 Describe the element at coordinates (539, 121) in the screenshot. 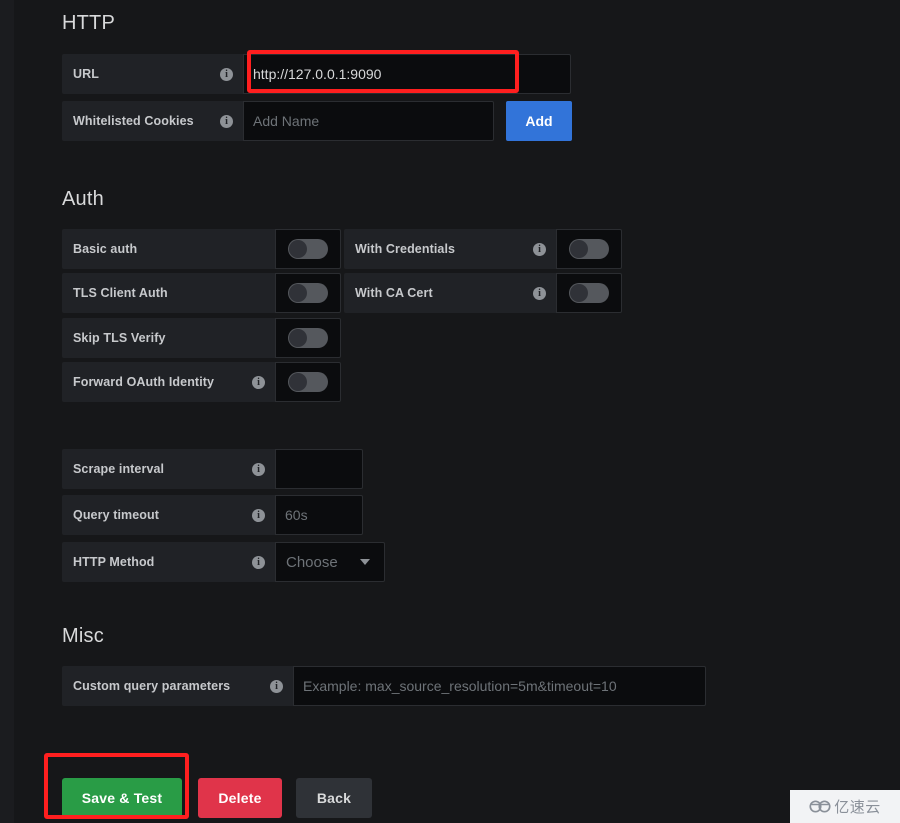

I see `add-cookie-button: Add` at that location.